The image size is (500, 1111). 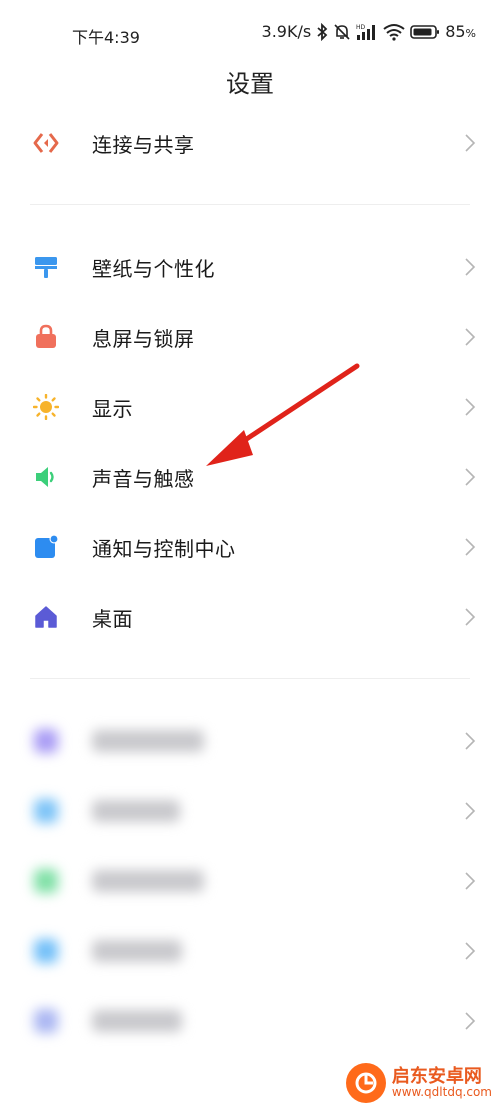 I want to click on battery-level: 85%, so click(x=460, y=31).